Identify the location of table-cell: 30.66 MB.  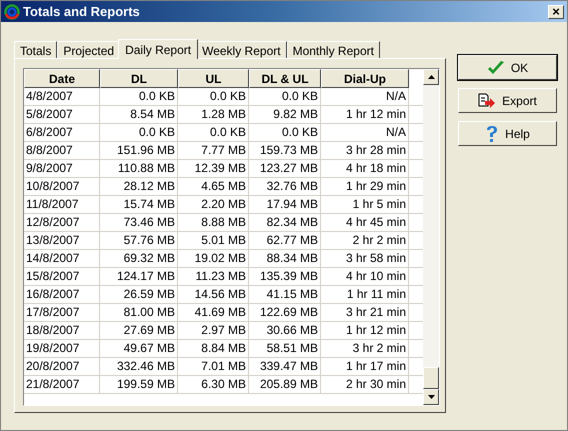
(285, 330).